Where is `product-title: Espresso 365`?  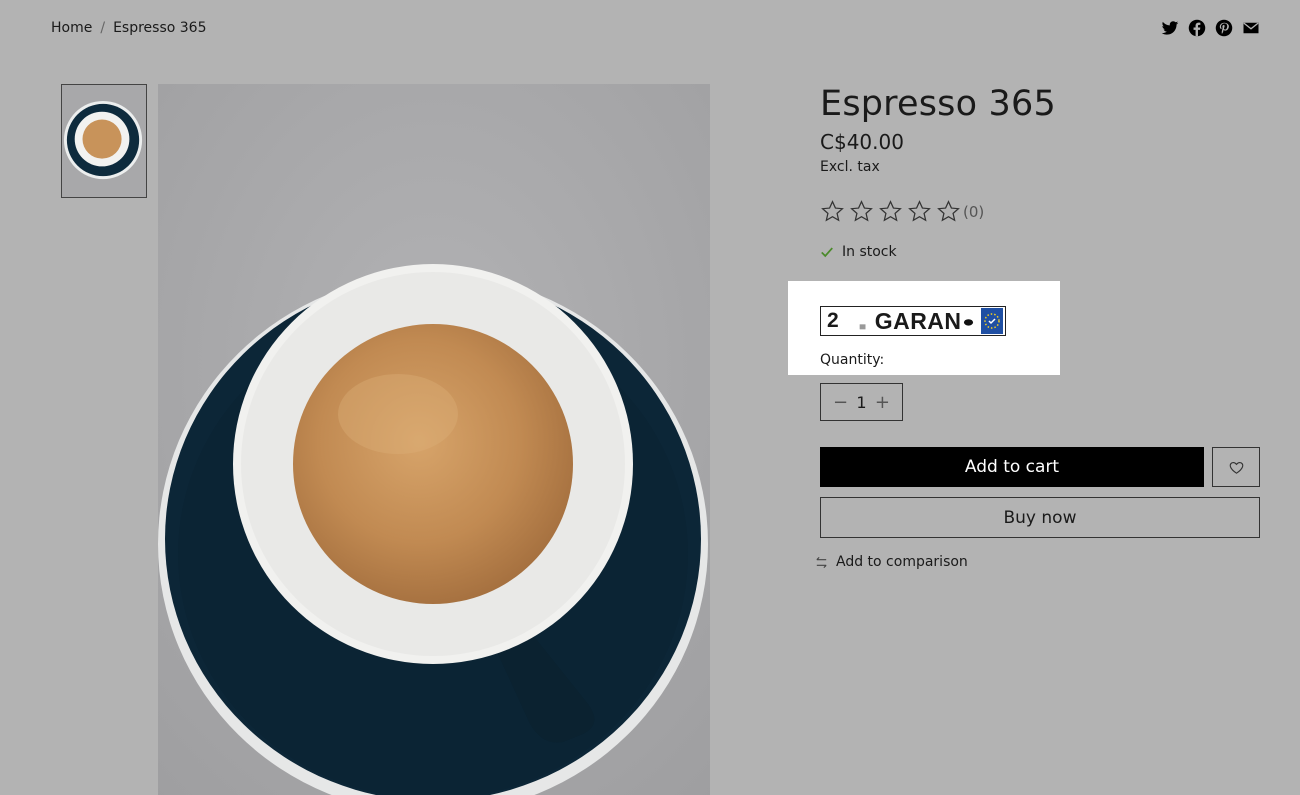 product-title: Espresso 365 is located at coordinates (938, 104).